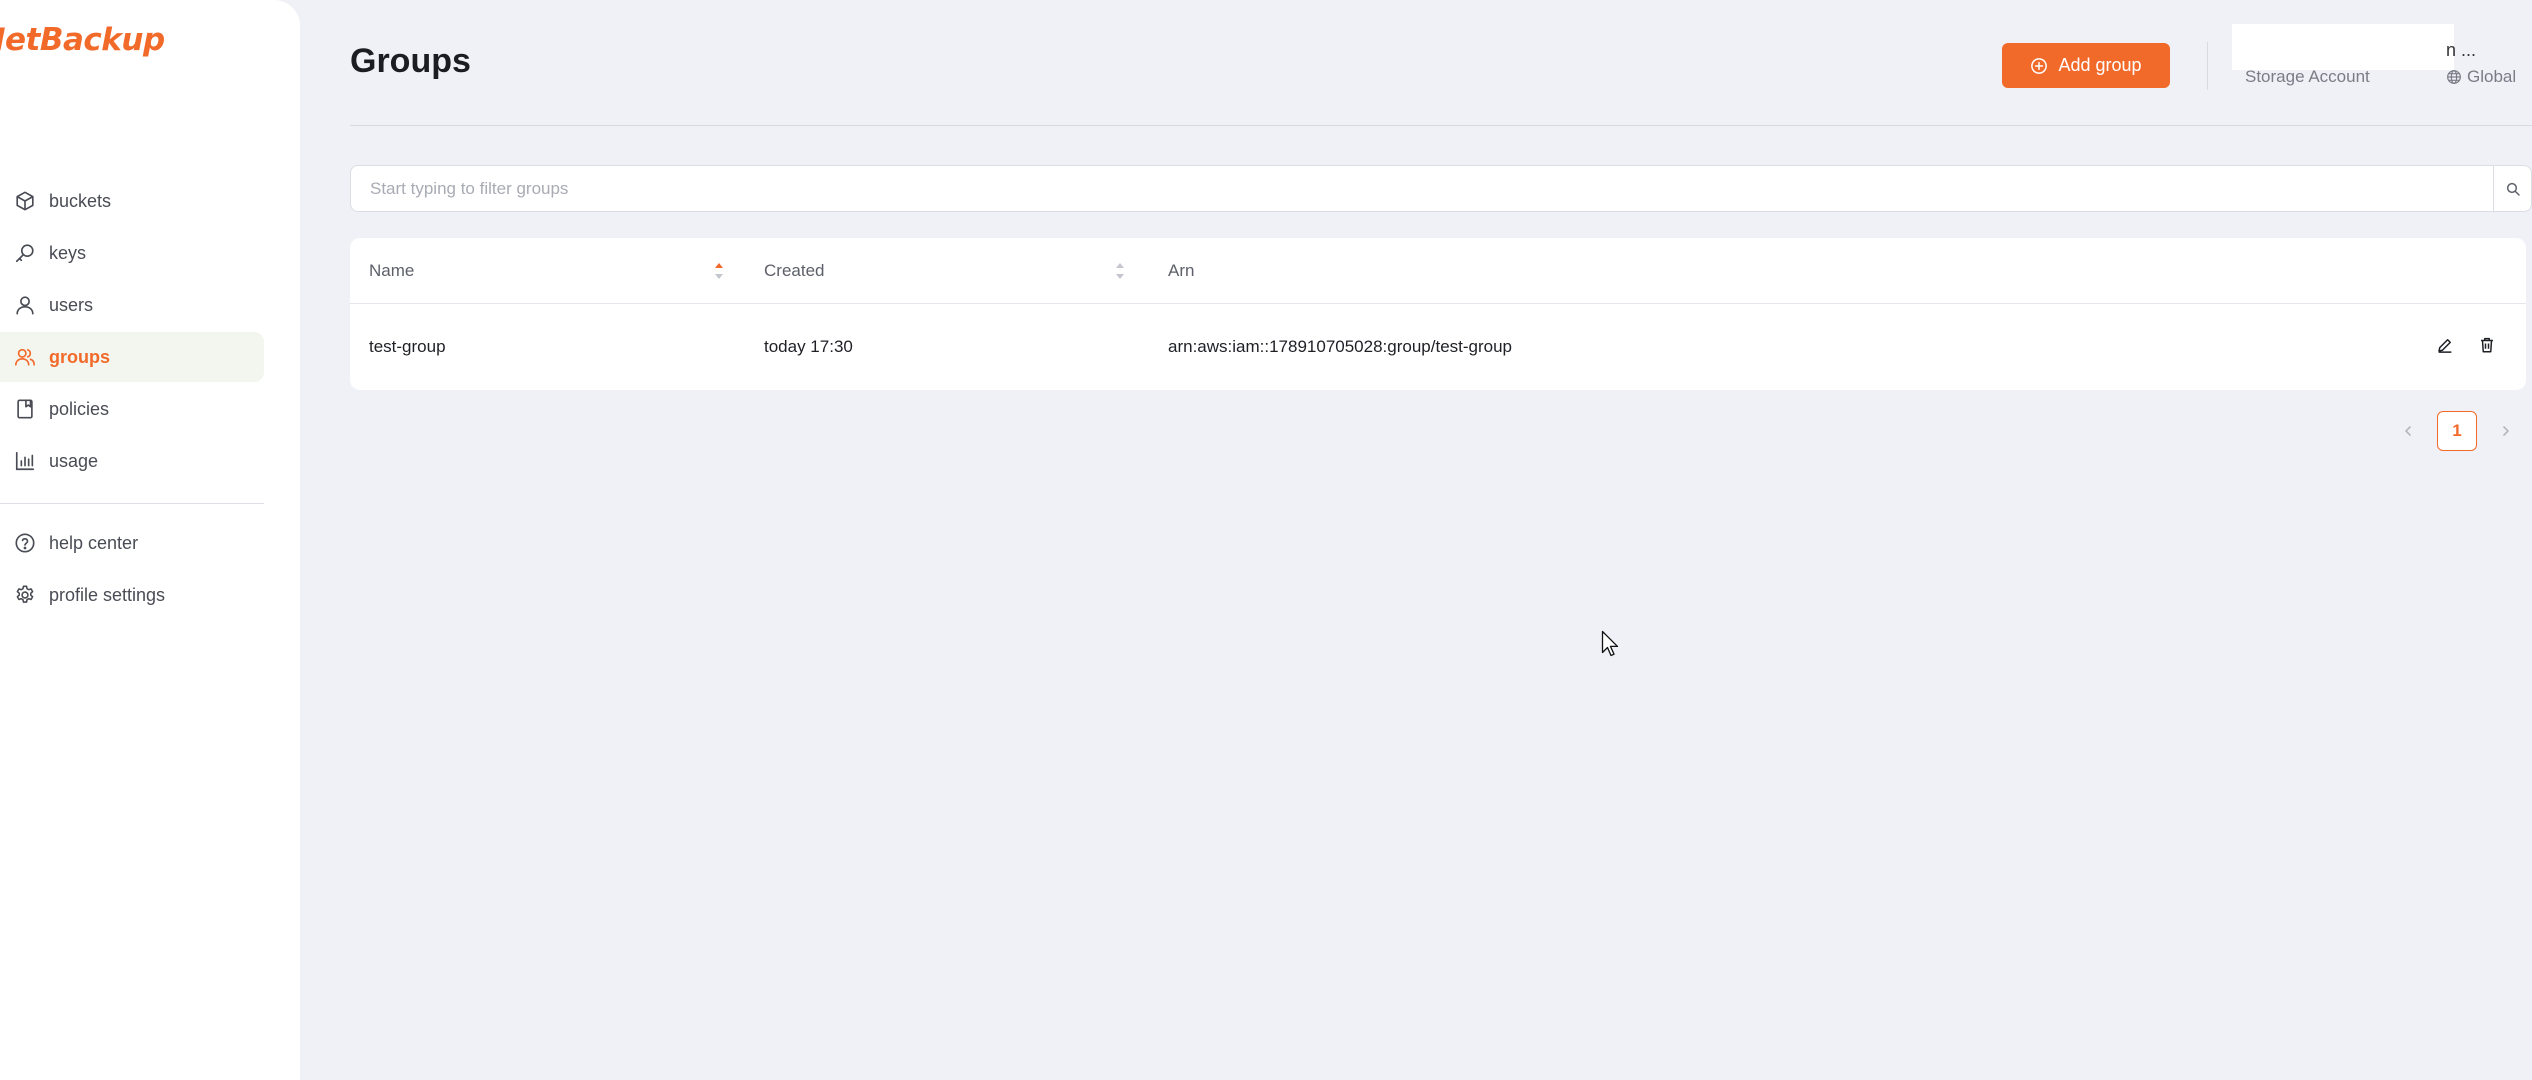  What do you see at coordinates (25, 543) in the screenshot?
I see `help-circle-icon` at bounding box center [25, 543].